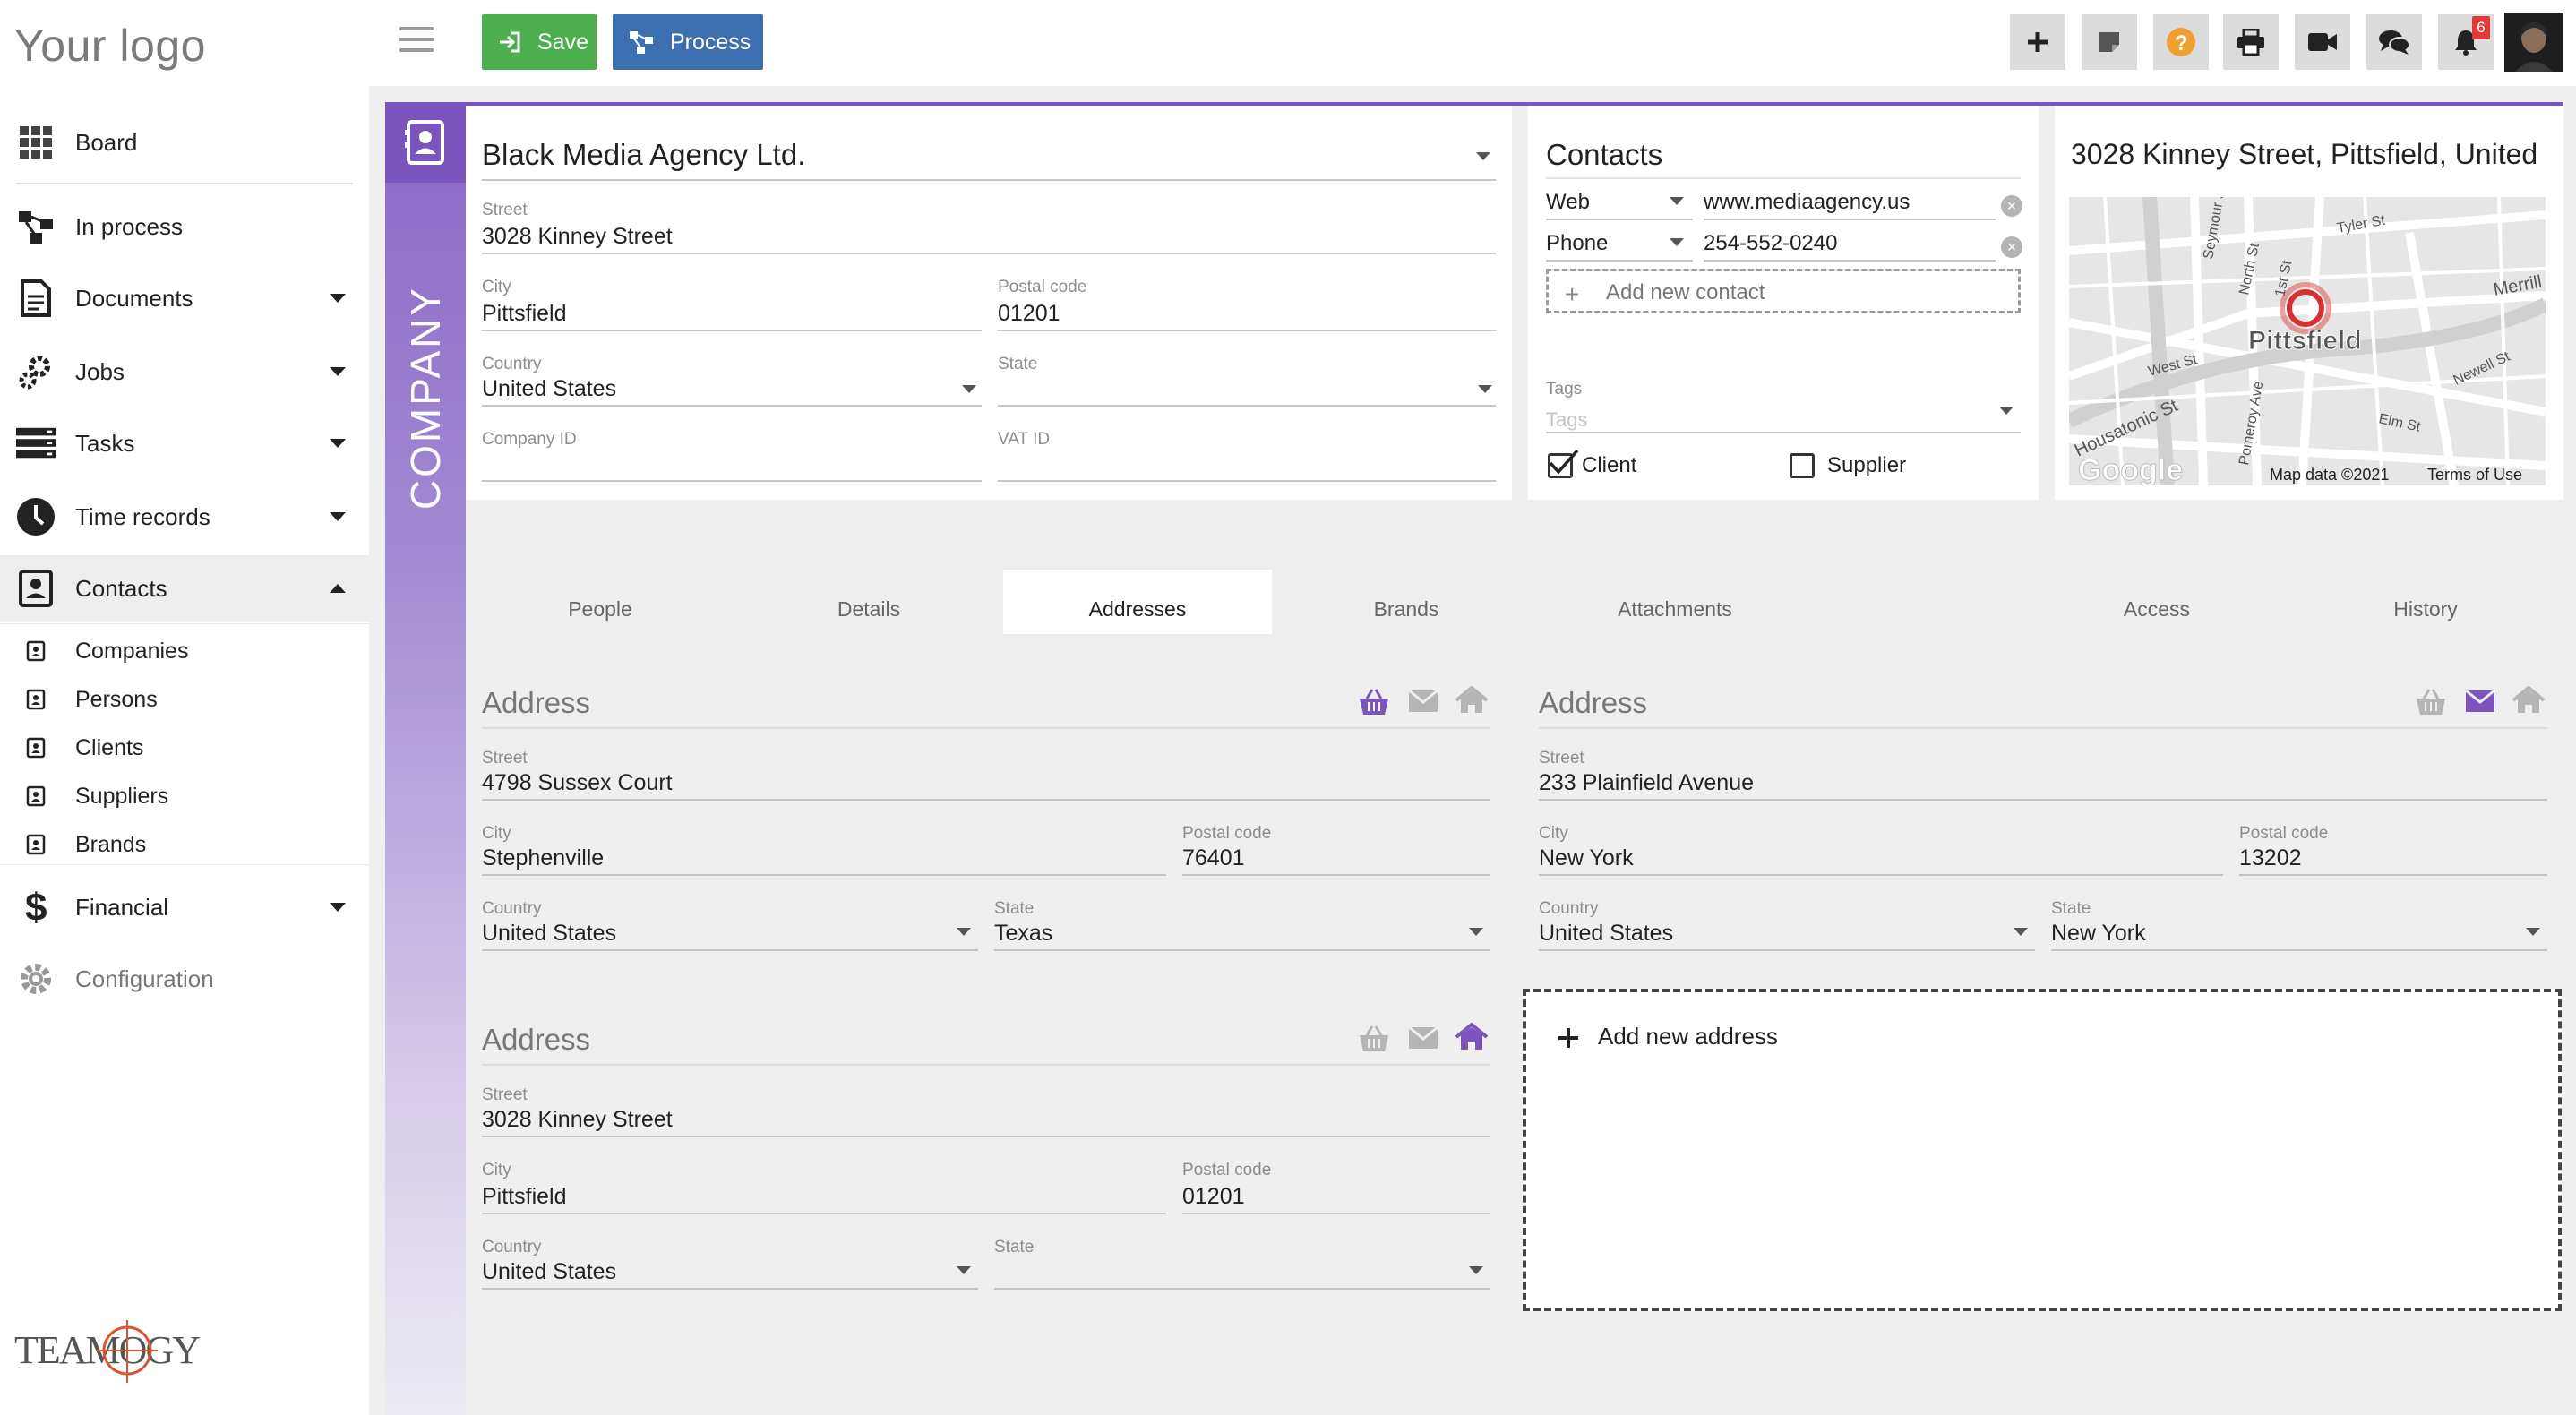 The width and height of the screenshot is (2576, 1415). What do you see at coordinates (2109, 42) in the screenshot?
I see `note-button` at bounding box center [2109, 42].